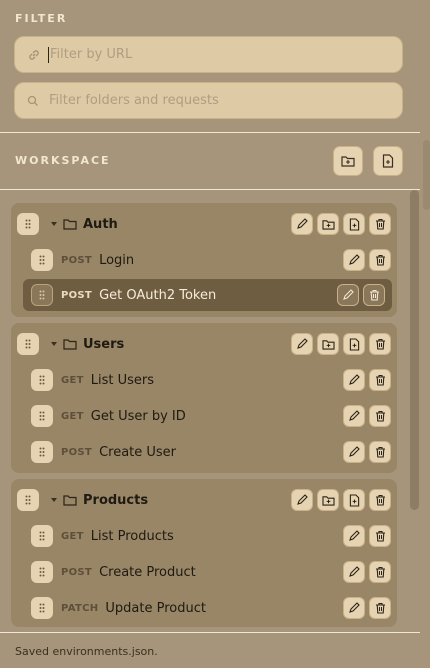  I want to click on search-icon, so click(32, 100).